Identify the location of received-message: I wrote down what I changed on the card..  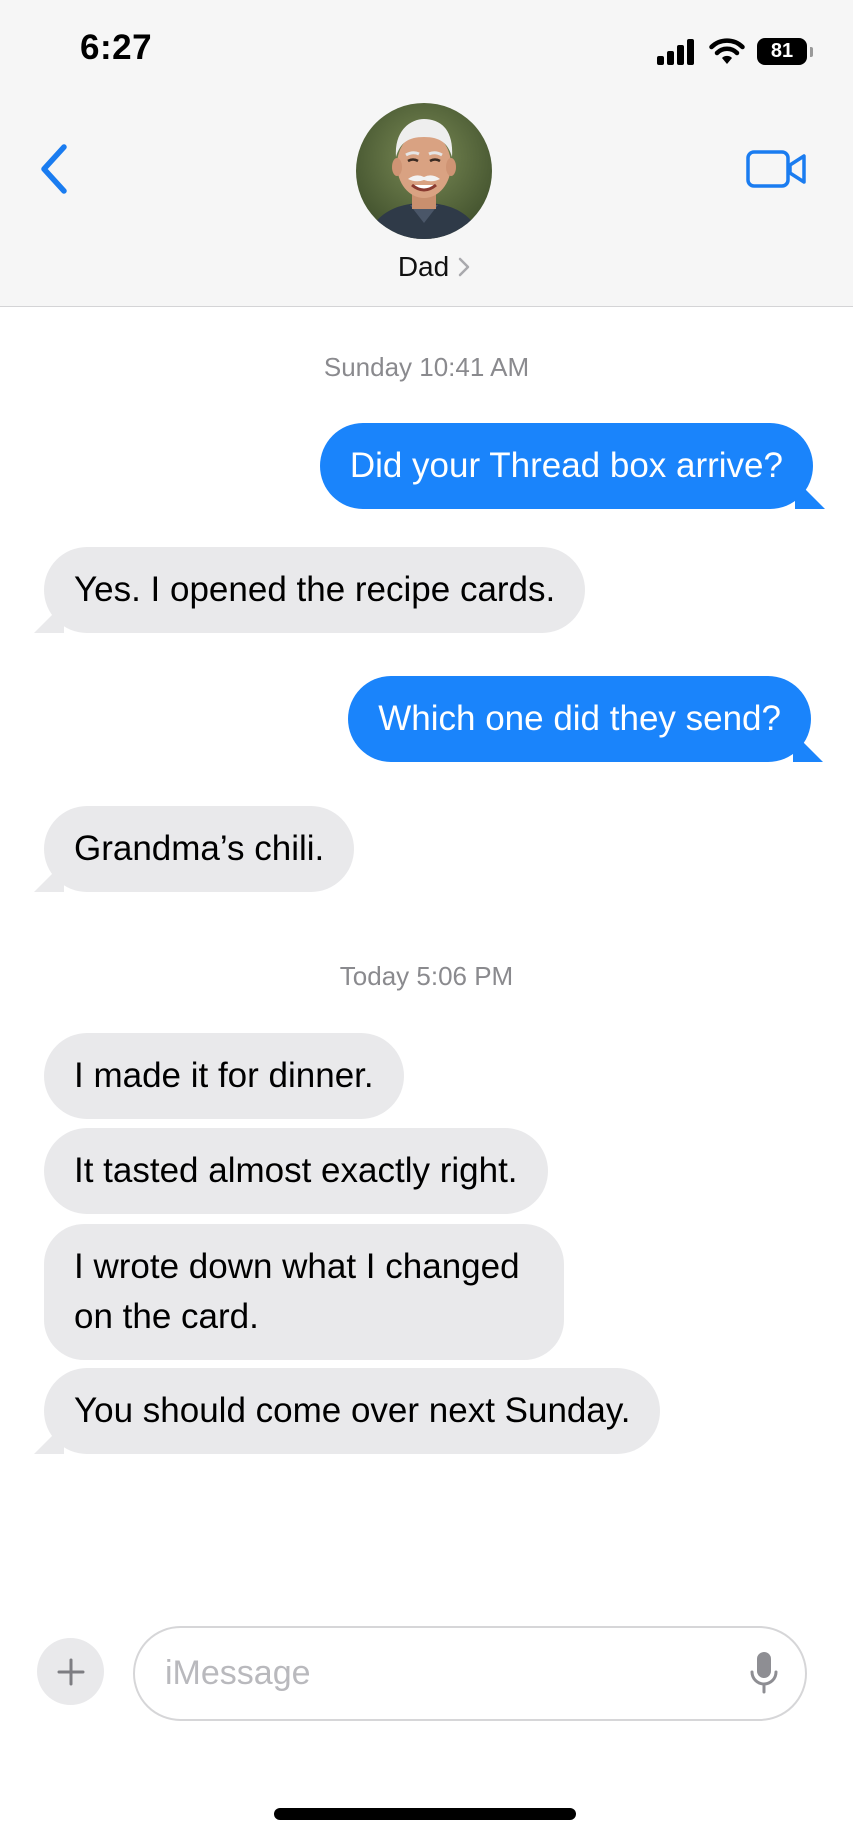
(304, 1292).